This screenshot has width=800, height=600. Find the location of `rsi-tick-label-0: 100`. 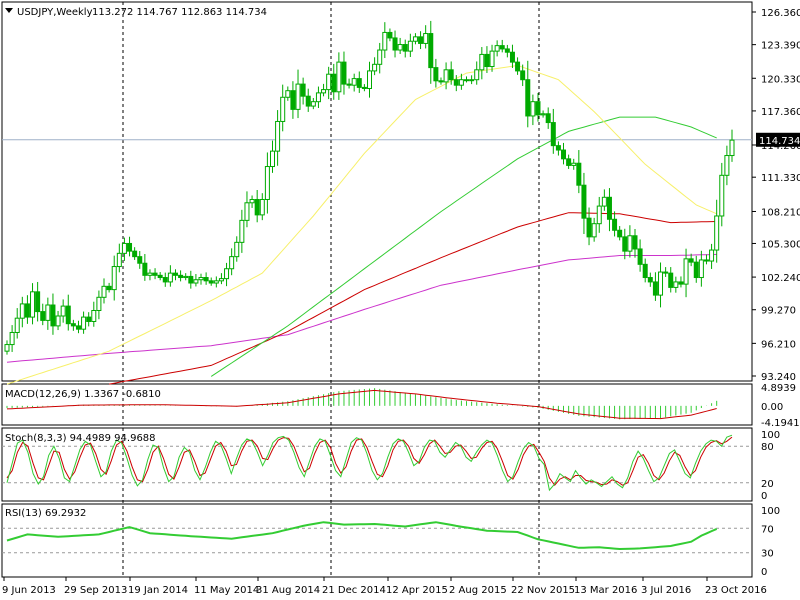

rsi-tick-label-0: 100 is located at coordinates (770, 511).